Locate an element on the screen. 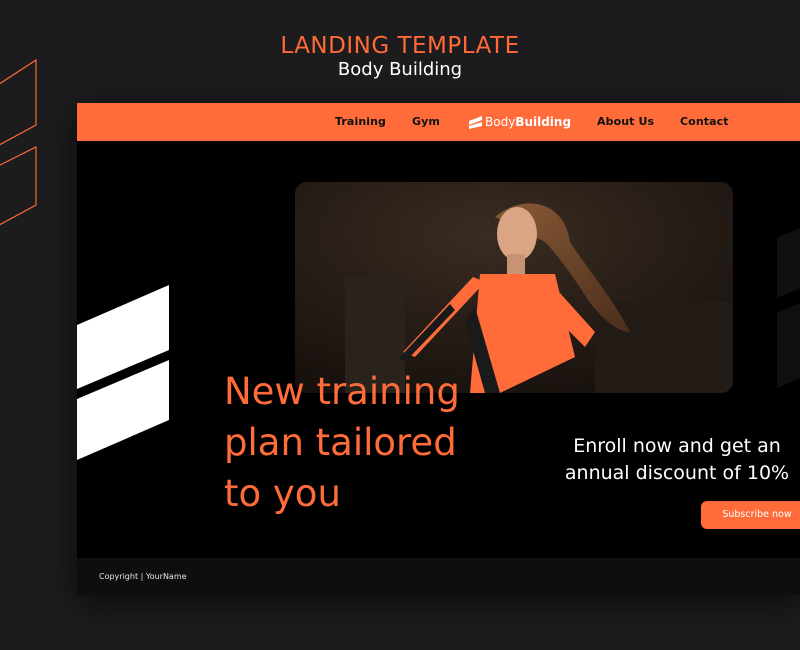  brand-logo: BodyBuilding is located at coordinates (520, 122).